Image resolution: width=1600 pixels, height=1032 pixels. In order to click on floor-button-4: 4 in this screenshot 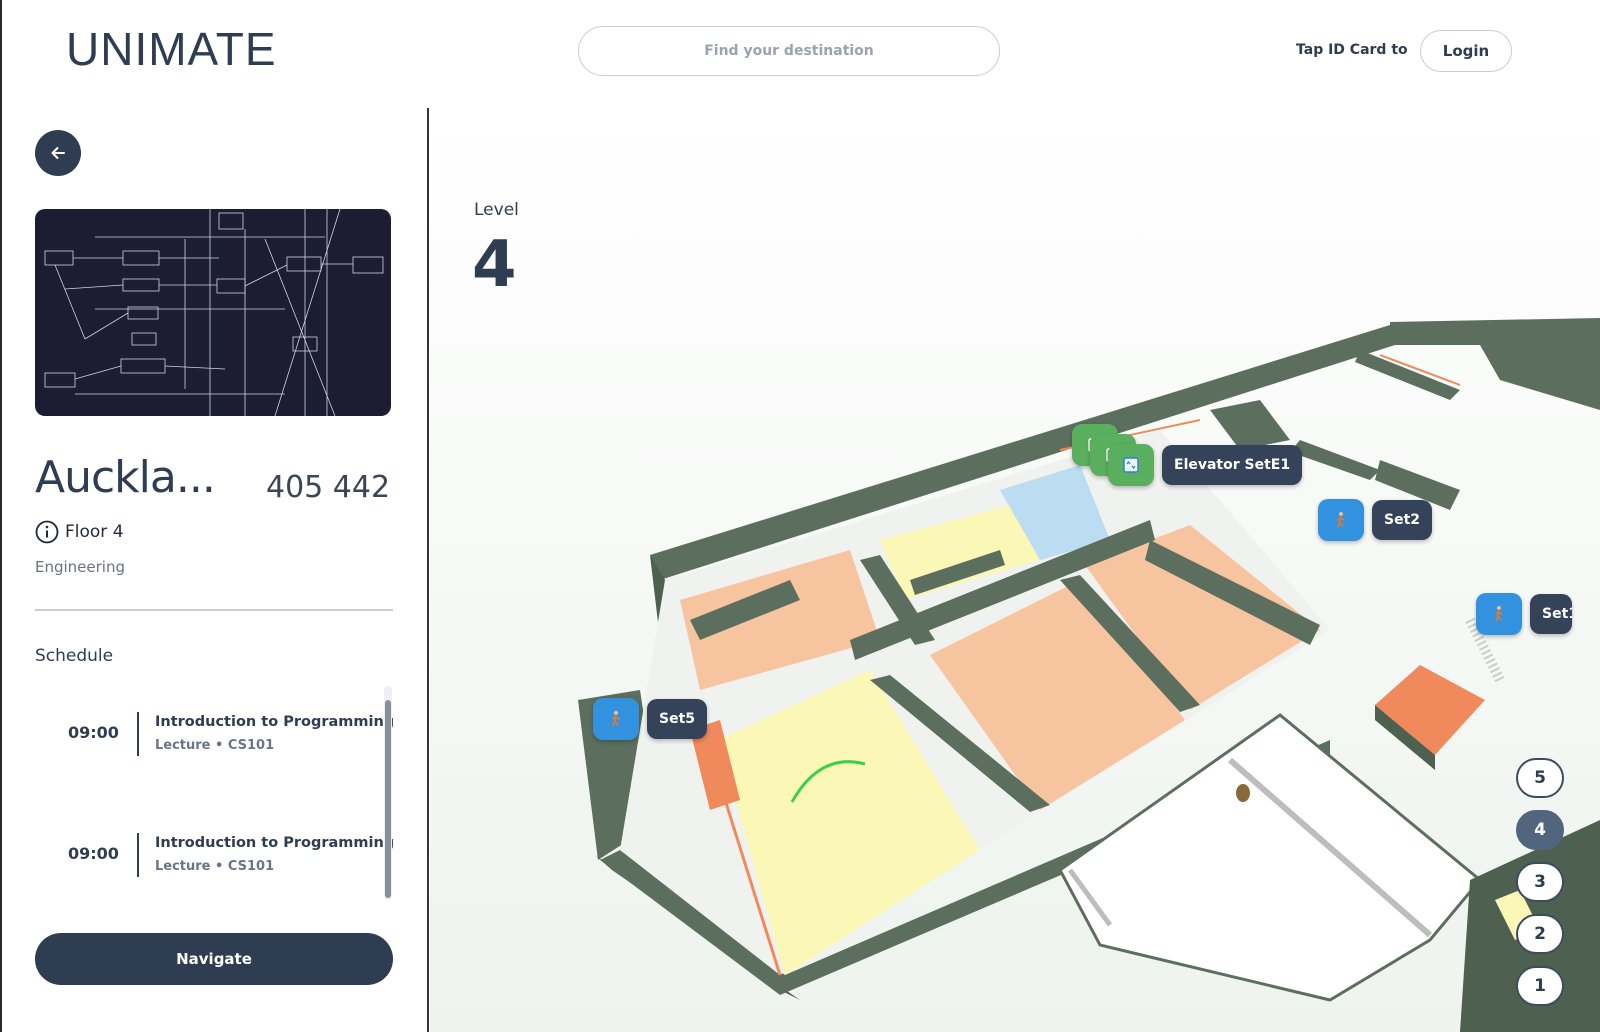, I will do `click(1540, 830)`.